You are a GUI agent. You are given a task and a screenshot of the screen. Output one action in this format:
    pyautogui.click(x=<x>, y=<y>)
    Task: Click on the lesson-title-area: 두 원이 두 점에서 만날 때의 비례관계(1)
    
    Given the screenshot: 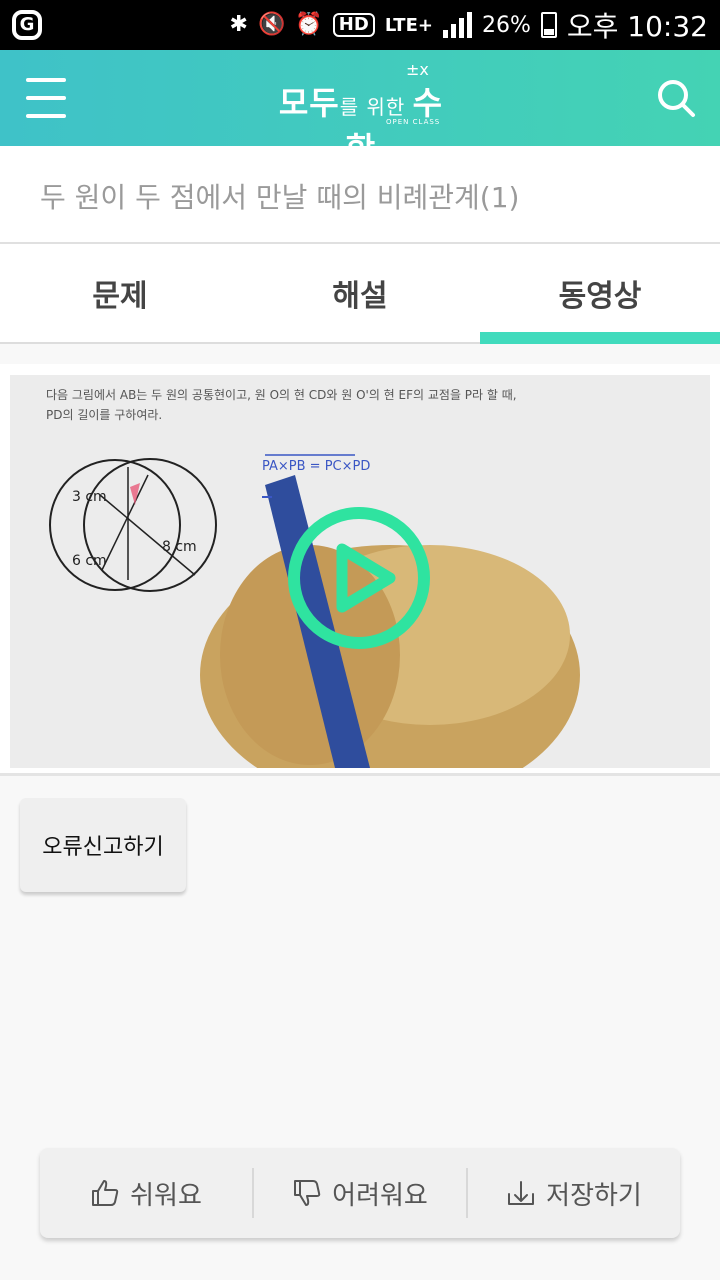 What is the action you would take?
    pyautogui.click(x=360, y=195)
    